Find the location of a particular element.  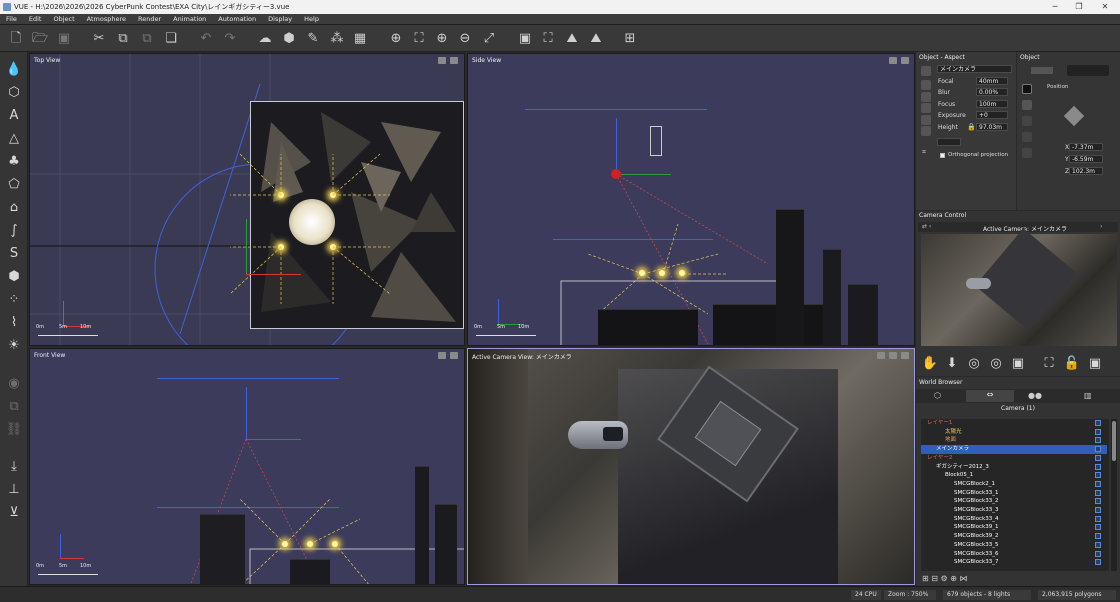

tree-item: レイヤー2 is located at coordinates (1014, 458).